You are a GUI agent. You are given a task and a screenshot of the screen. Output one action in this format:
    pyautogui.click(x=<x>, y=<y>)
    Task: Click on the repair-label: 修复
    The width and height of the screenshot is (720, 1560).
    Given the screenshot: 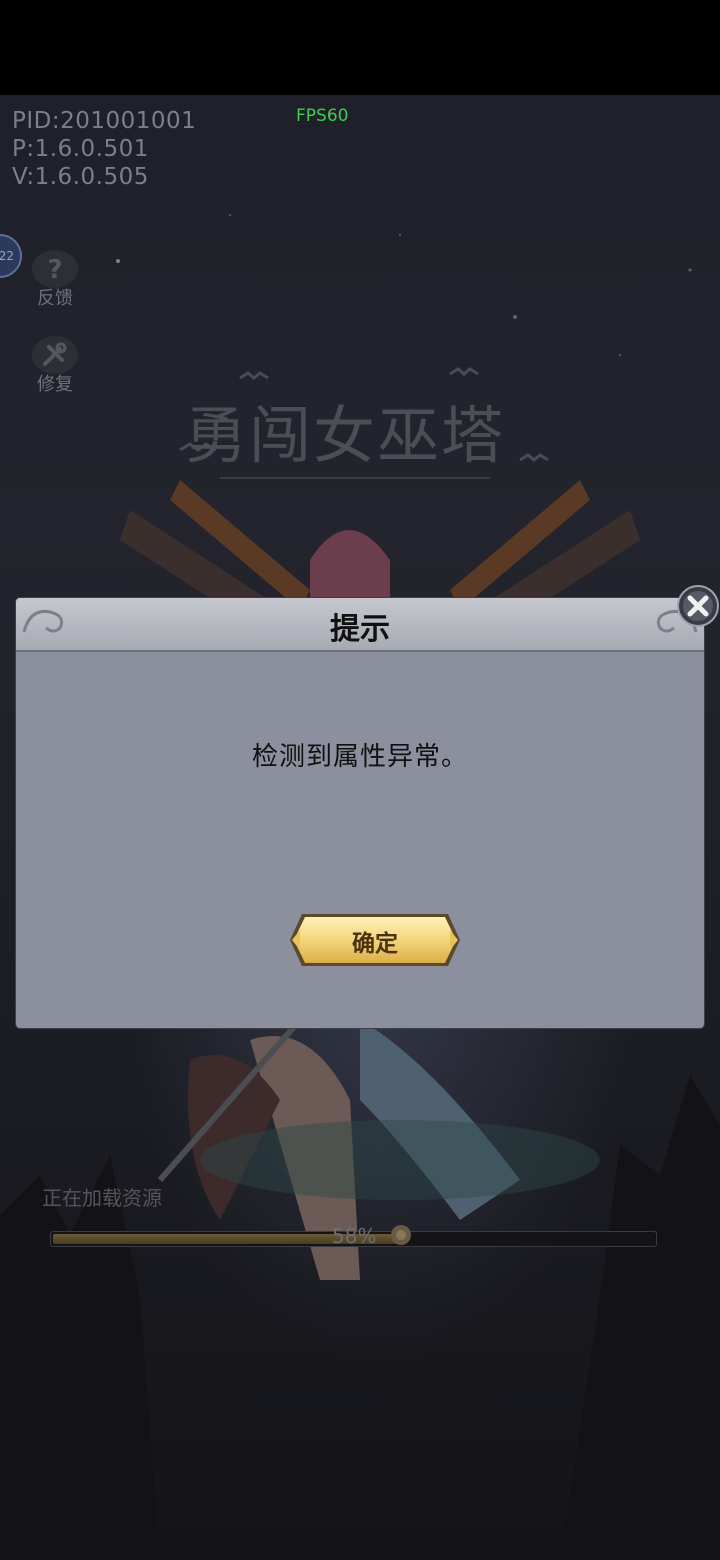 What is the action you would take?
    pyautogui.click(x=55, y=384)
    